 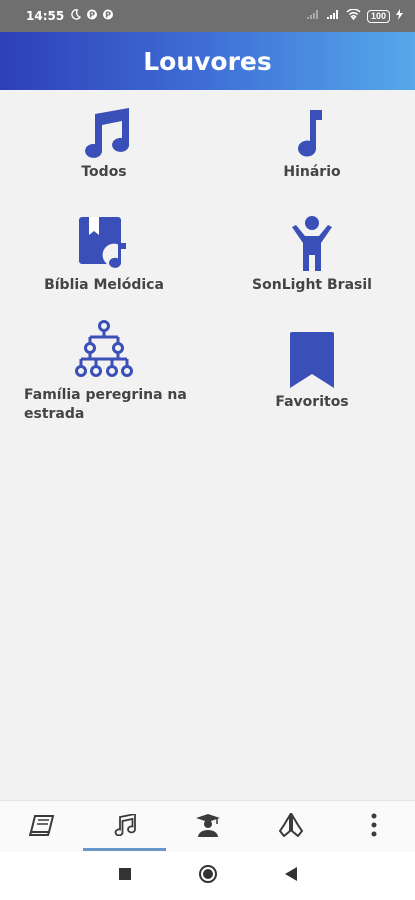 I want to click on bookmark-icon, so click(x=312, y=360).